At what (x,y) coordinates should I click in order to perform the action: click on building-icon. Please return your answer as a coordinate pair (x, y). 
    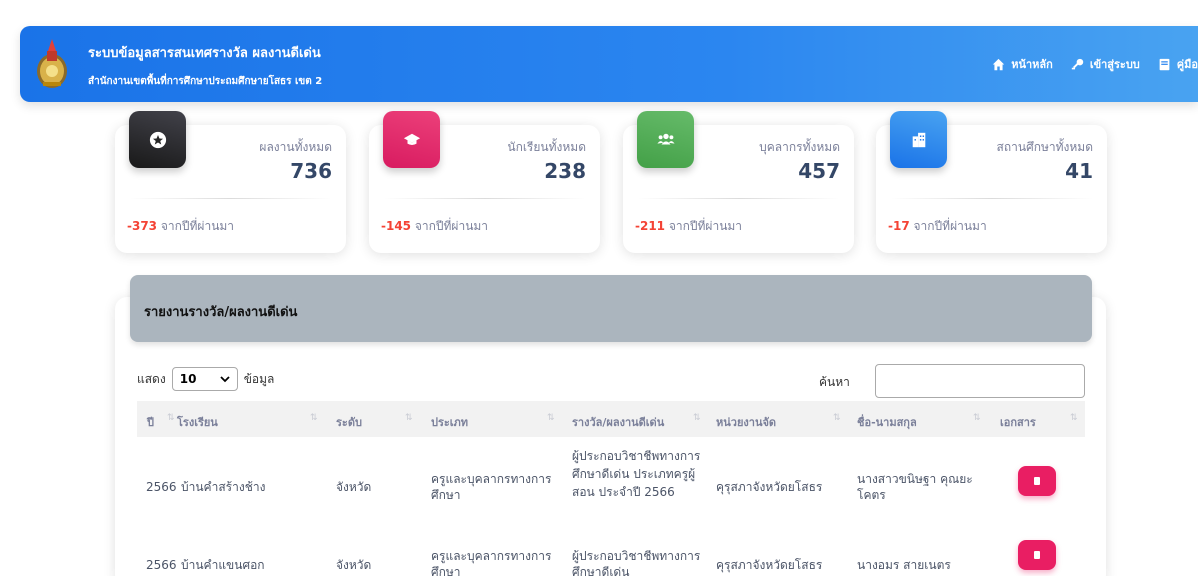
    Looking at the image, I should click on (918, 139).